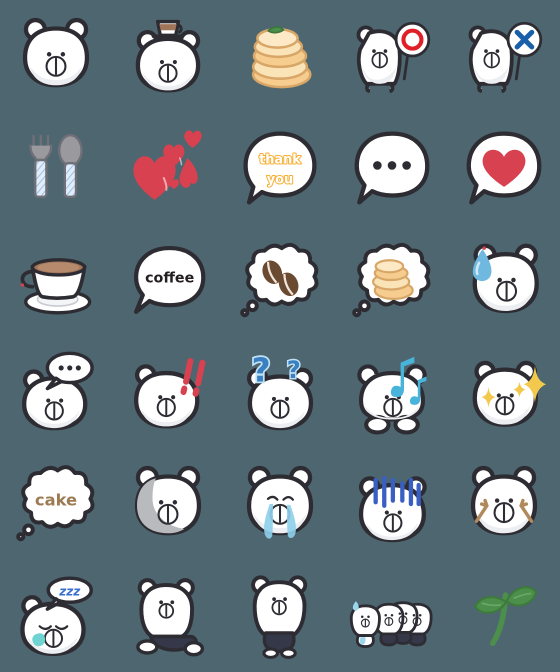 The width and height of the screenshot is (560, 672). I want to click on bear-holding-cross-sign-icon, so click(505, 57).